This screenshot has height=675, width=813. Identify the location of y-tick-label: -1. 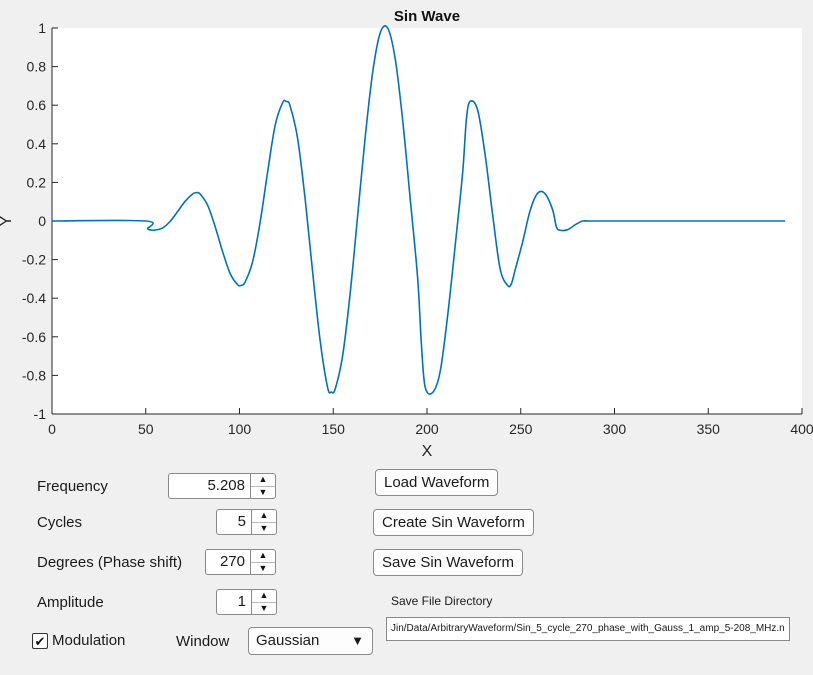
(40, 414).